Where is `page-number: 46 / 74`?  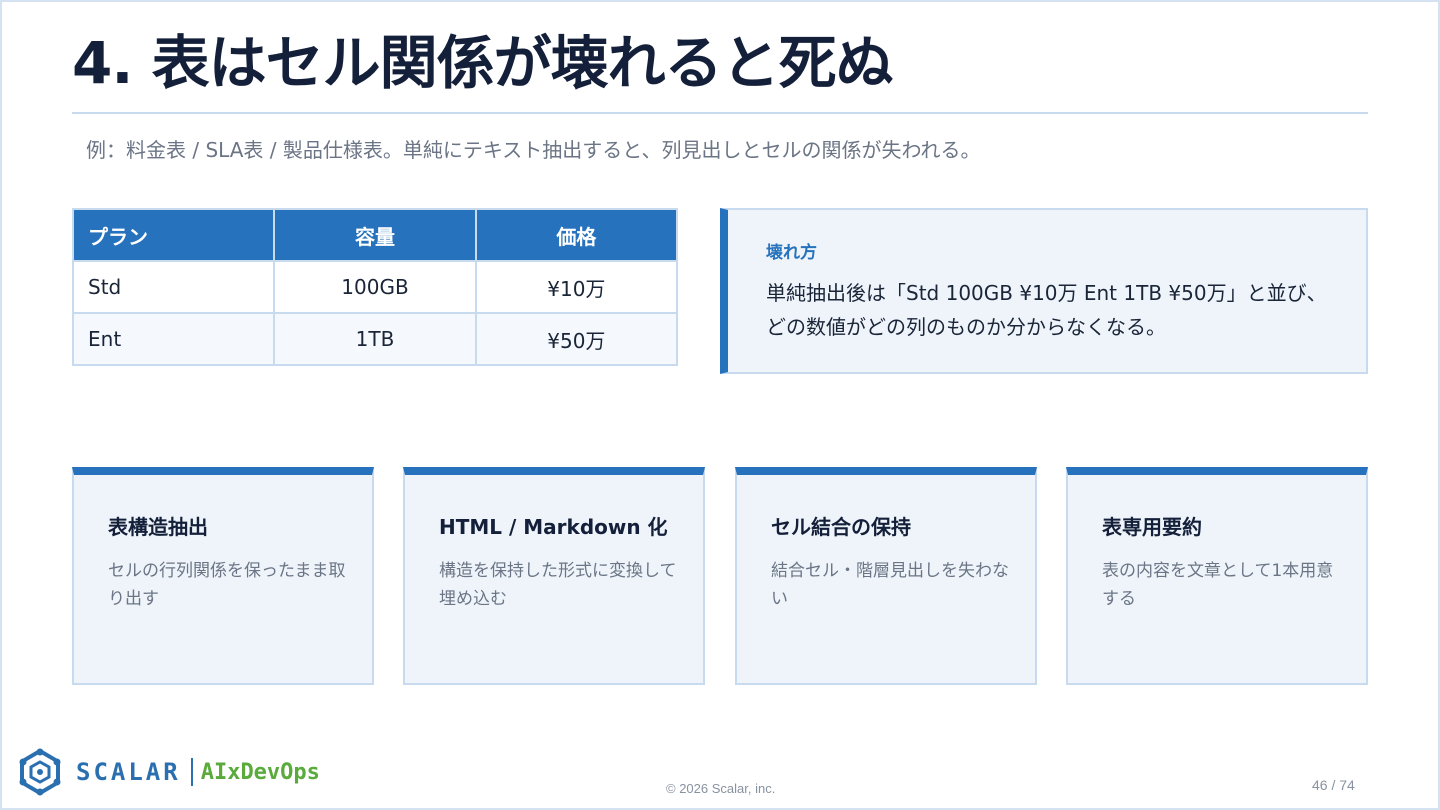 page-number: 46 / 74 is located at coordinates (1333, 785).